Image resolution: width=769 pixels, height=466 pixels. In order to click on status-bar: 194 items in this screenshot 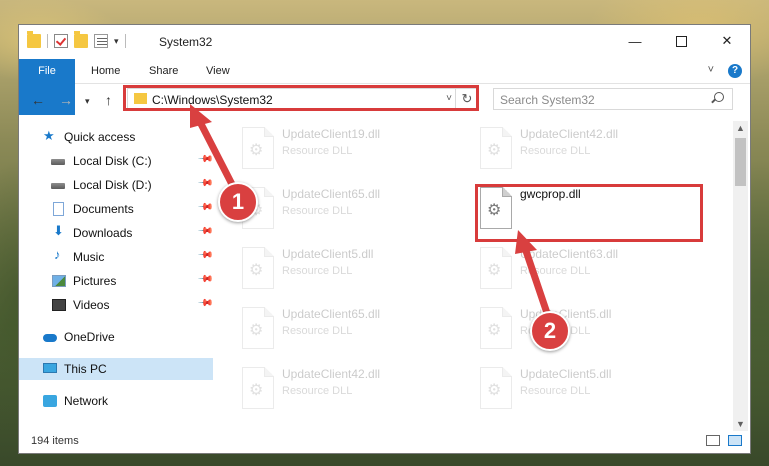, I will do `click(384, 442)`.